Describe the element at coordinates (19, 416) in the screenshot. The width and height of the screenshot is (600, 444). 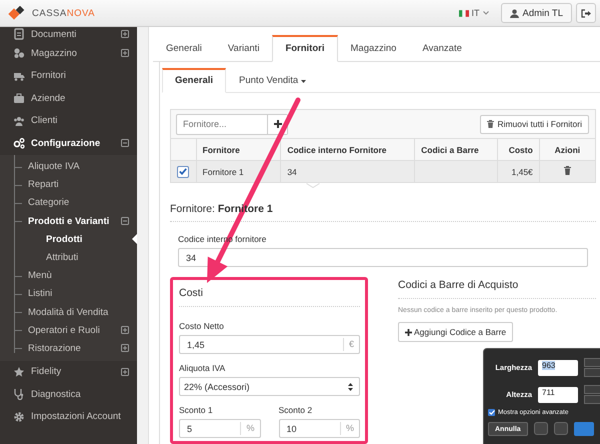
I see `gear-icon` at that location.